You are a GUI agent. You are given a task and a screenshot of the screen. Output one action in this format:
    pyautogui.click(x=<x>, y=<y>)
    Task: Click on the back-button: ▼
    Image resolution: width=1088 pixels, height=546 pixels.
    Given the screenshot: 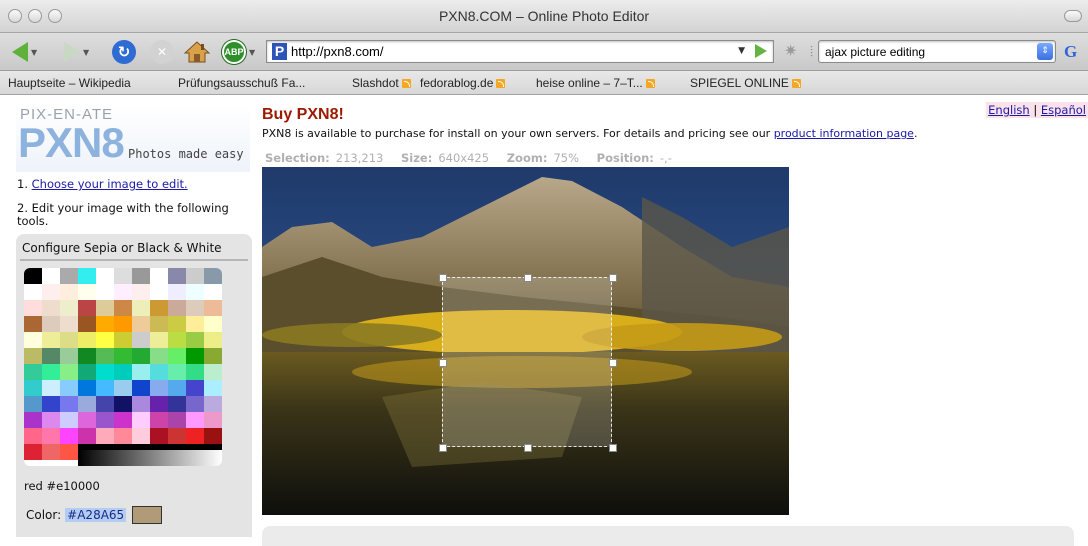 What is the action you would take?
    pyautogui.click(x=24, y=52)
    